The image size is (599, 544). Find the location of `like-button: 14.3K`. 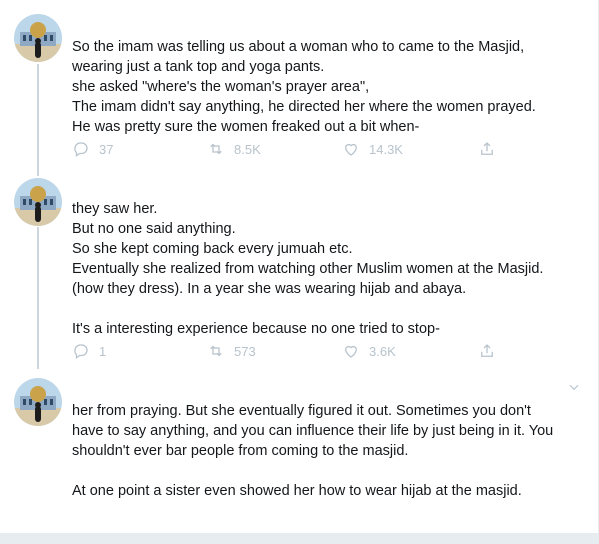

like-button: 14.3K is located at coordinates (372, 149).